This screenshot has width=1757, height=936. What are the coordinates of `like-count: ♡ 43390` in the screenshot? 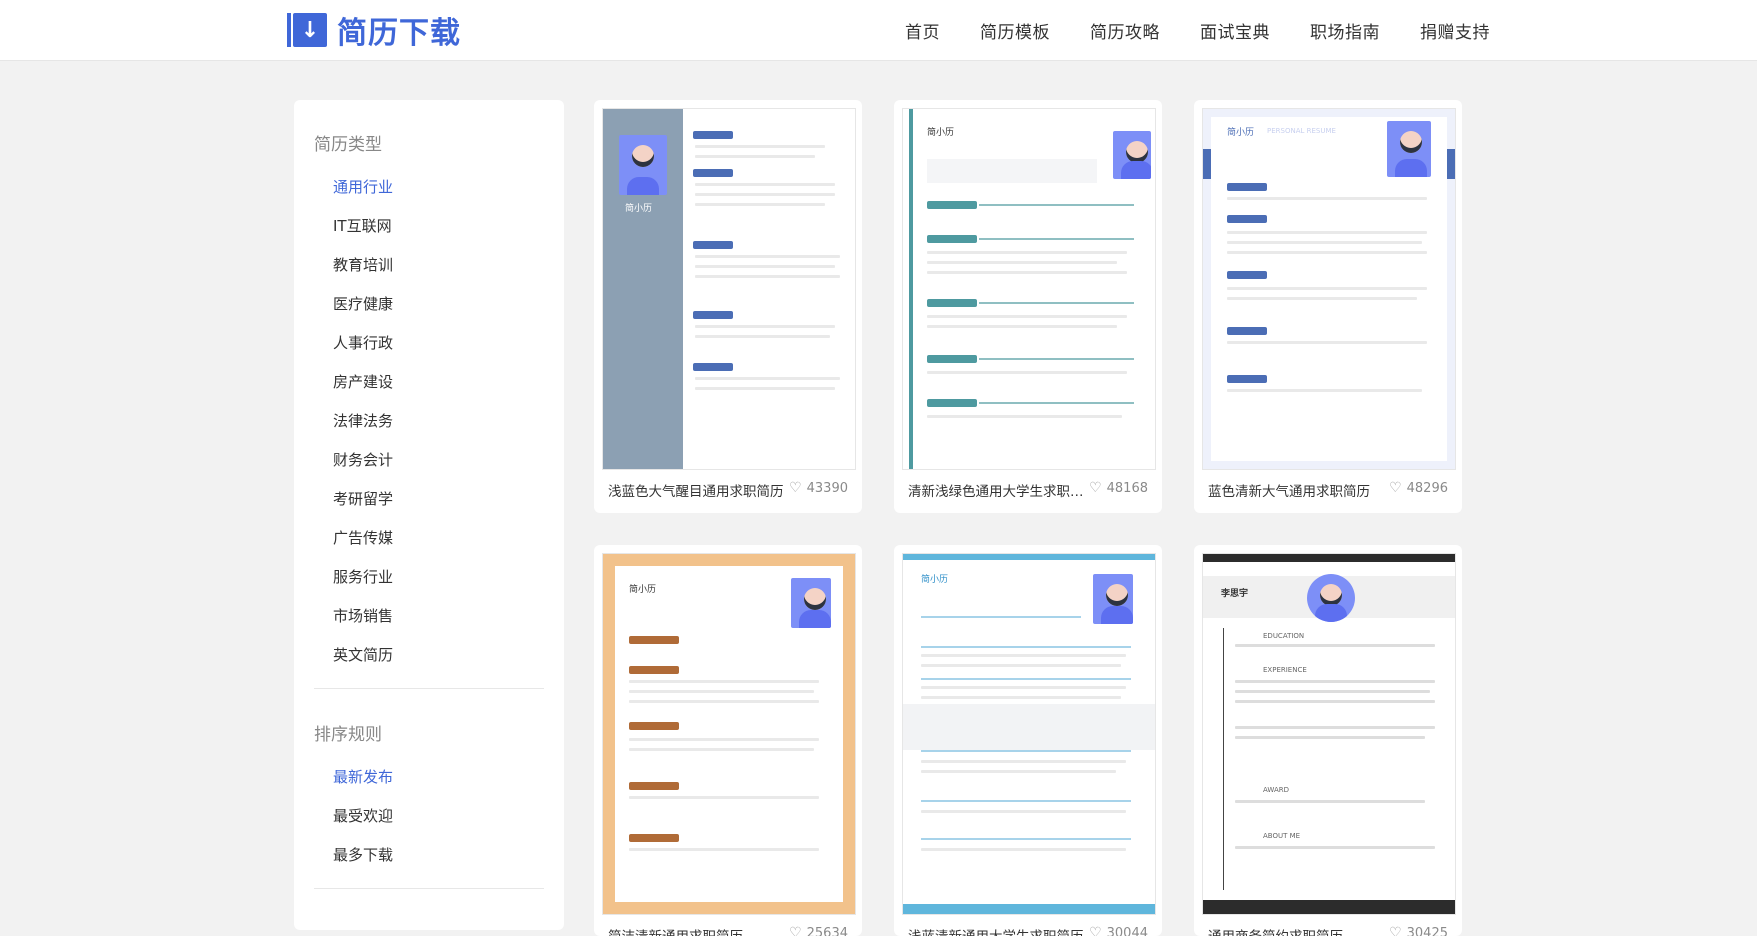 It's located at (818, 488).